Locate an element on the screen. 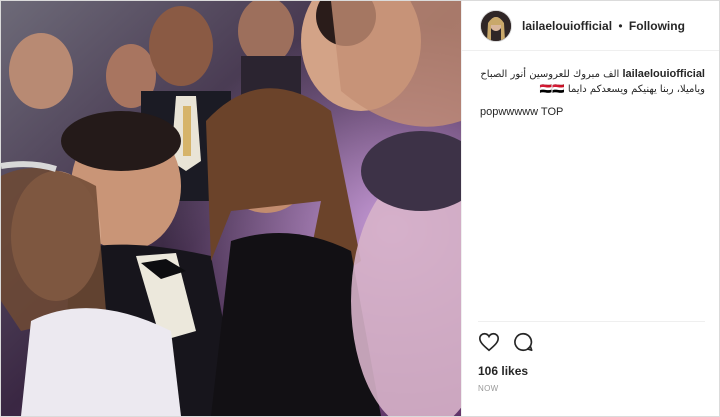 This screenshot has width=720, height=417. header-text: lailaelouiofficial • Following is located at coordinates (603, 26).